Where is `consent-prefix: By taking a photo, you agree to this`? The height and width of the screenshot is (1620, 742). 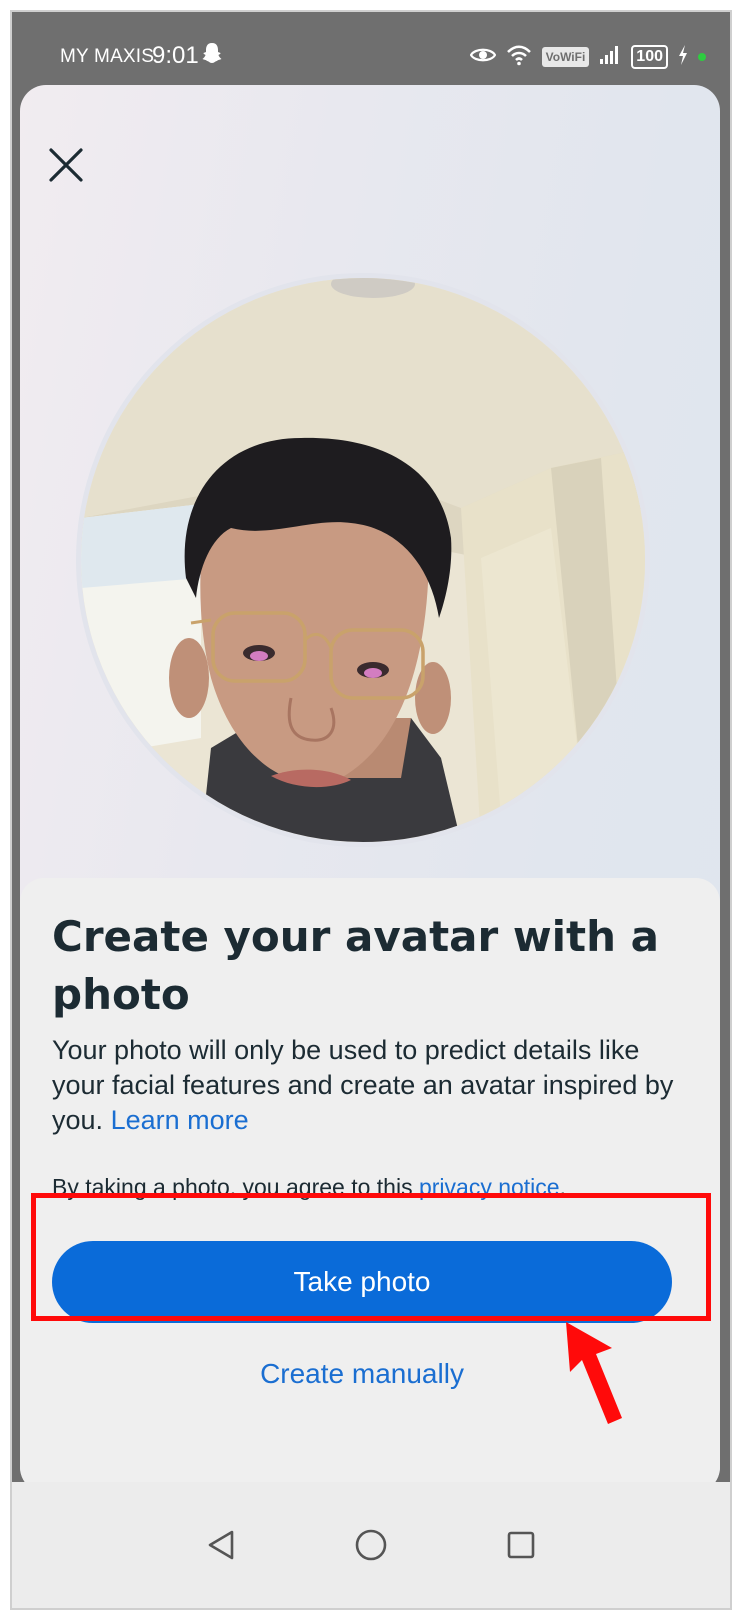 consent-prefix: By taking a photo, you agree to this is located at coordinates (232, 1187).